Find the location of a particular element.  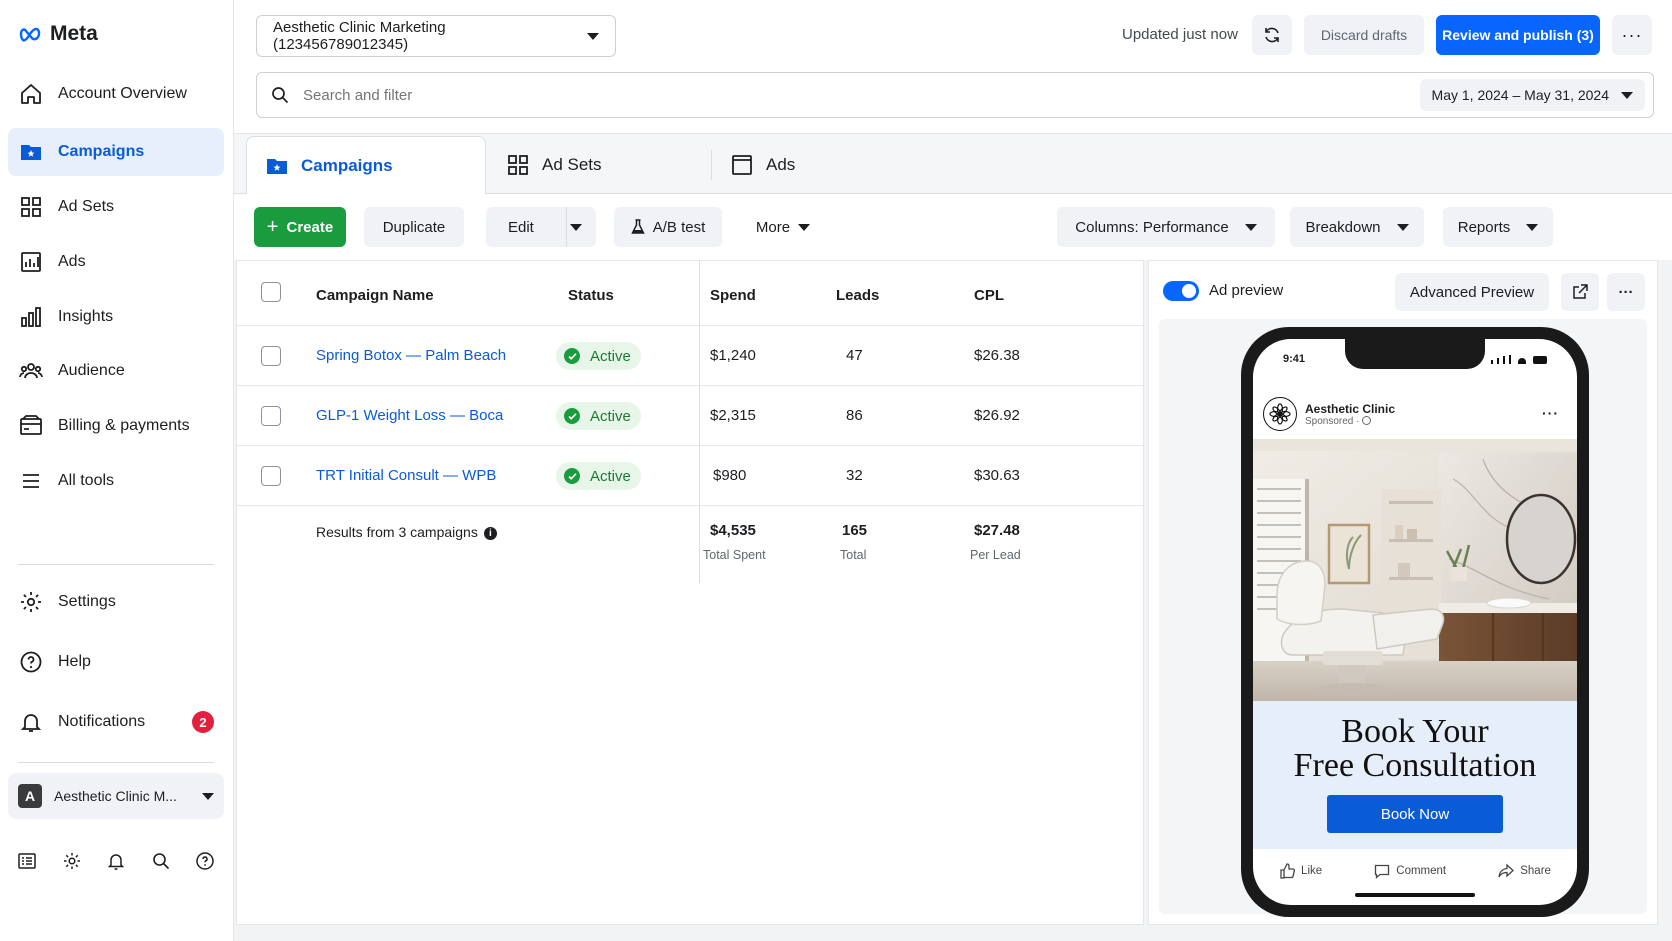

sidebar-item-audience: Audience is located at coordinates (116, 371).